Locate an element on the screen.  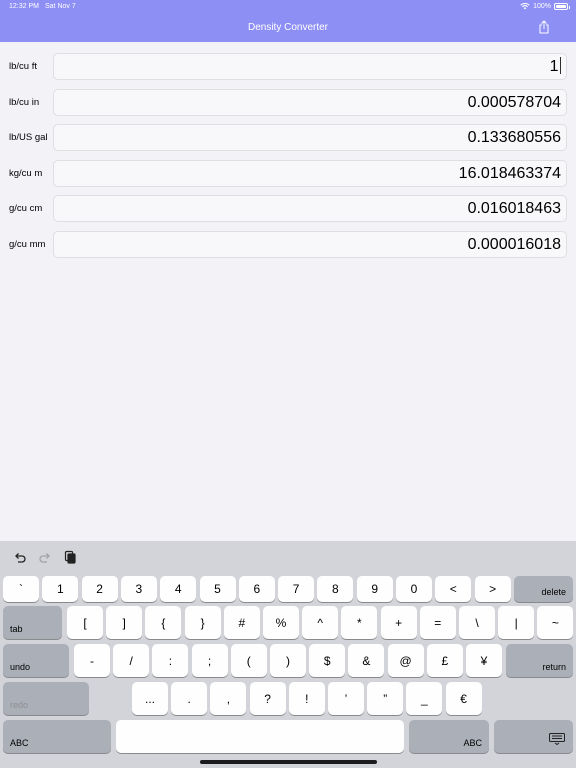
key-label: ( is located at coordinates (248, 660).